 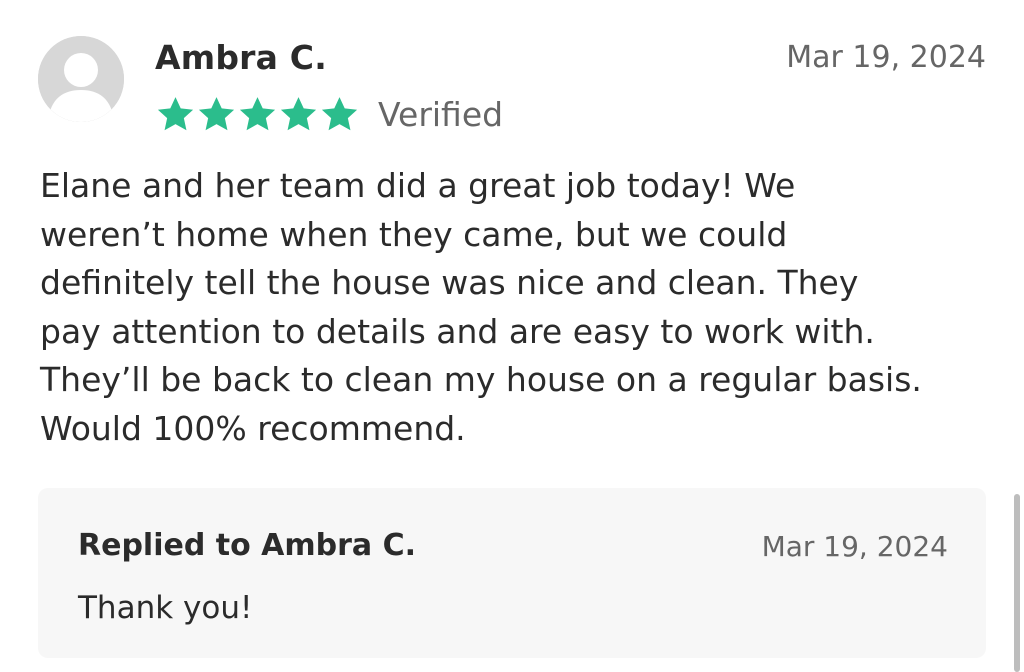 I want to click on review-text-line: Would 100% recommend., so click(x=253, y=428).